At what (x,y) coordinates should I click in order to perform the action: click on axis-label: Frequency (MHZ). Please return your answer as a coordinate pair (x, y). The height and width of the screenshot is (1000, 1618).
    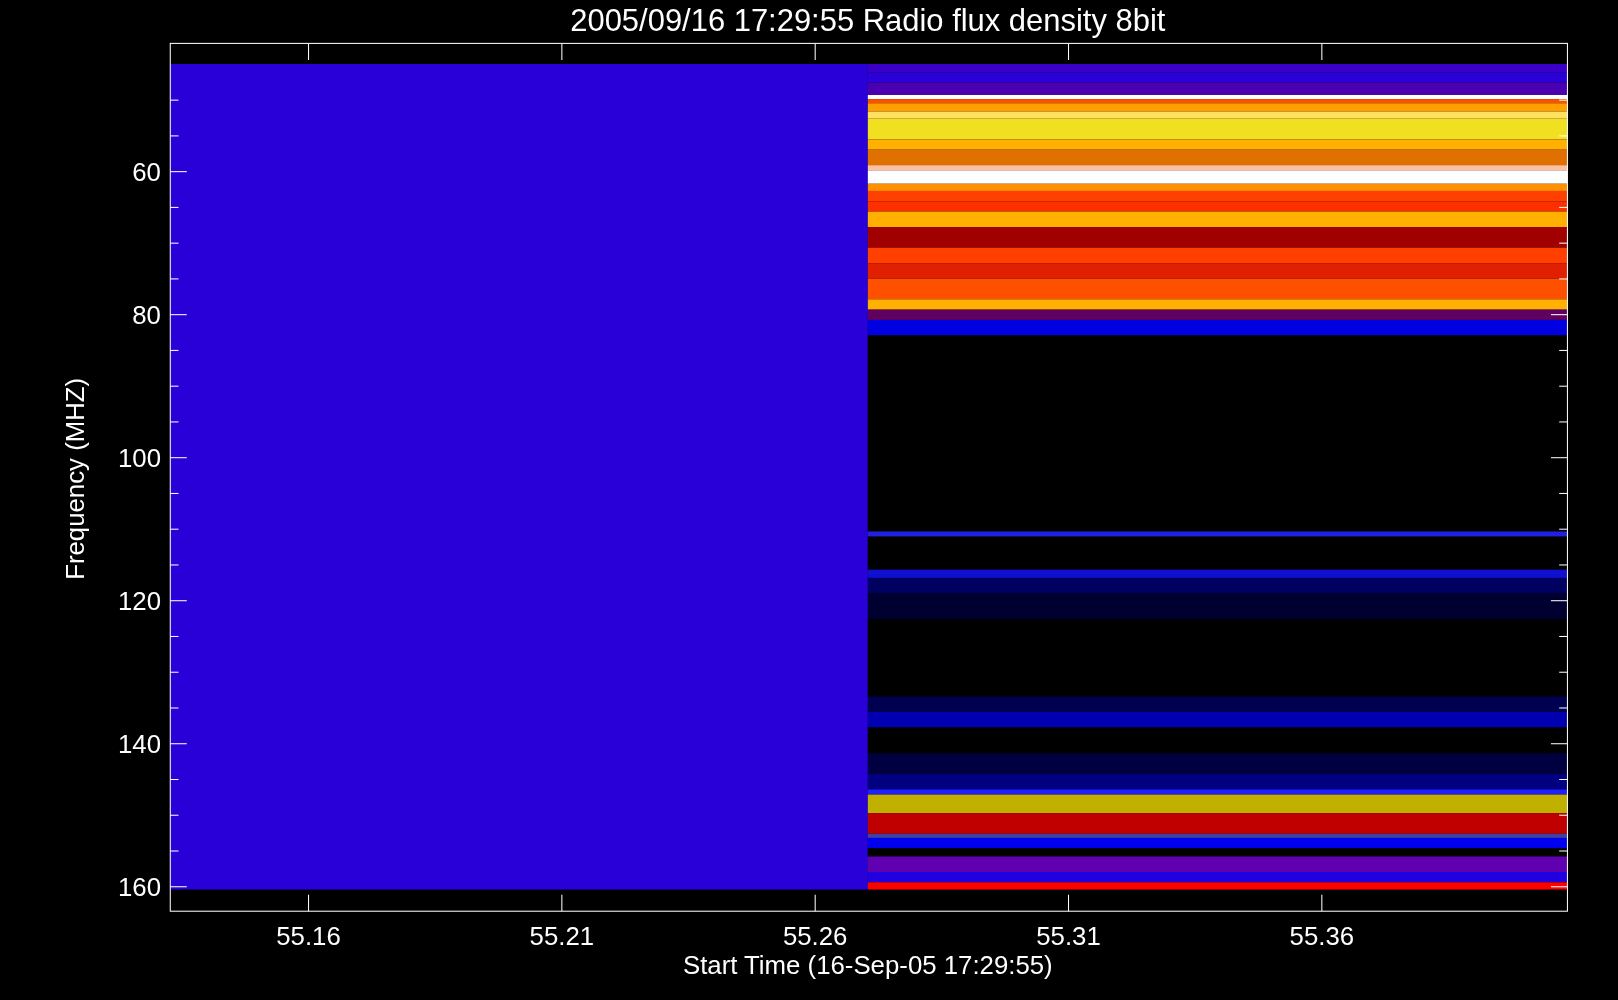
    Looking at the image, I should click on (74, 478).